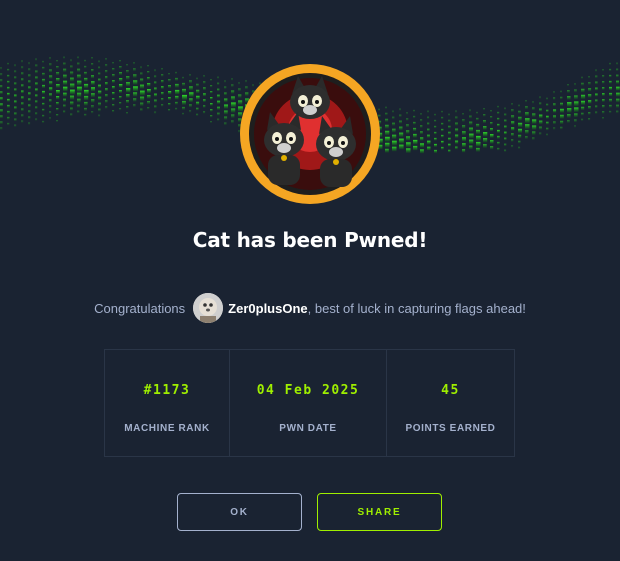 This screenshot has width=620, height=561. I want to click on stat-label: MACHINE RANK, so click(167, 428).